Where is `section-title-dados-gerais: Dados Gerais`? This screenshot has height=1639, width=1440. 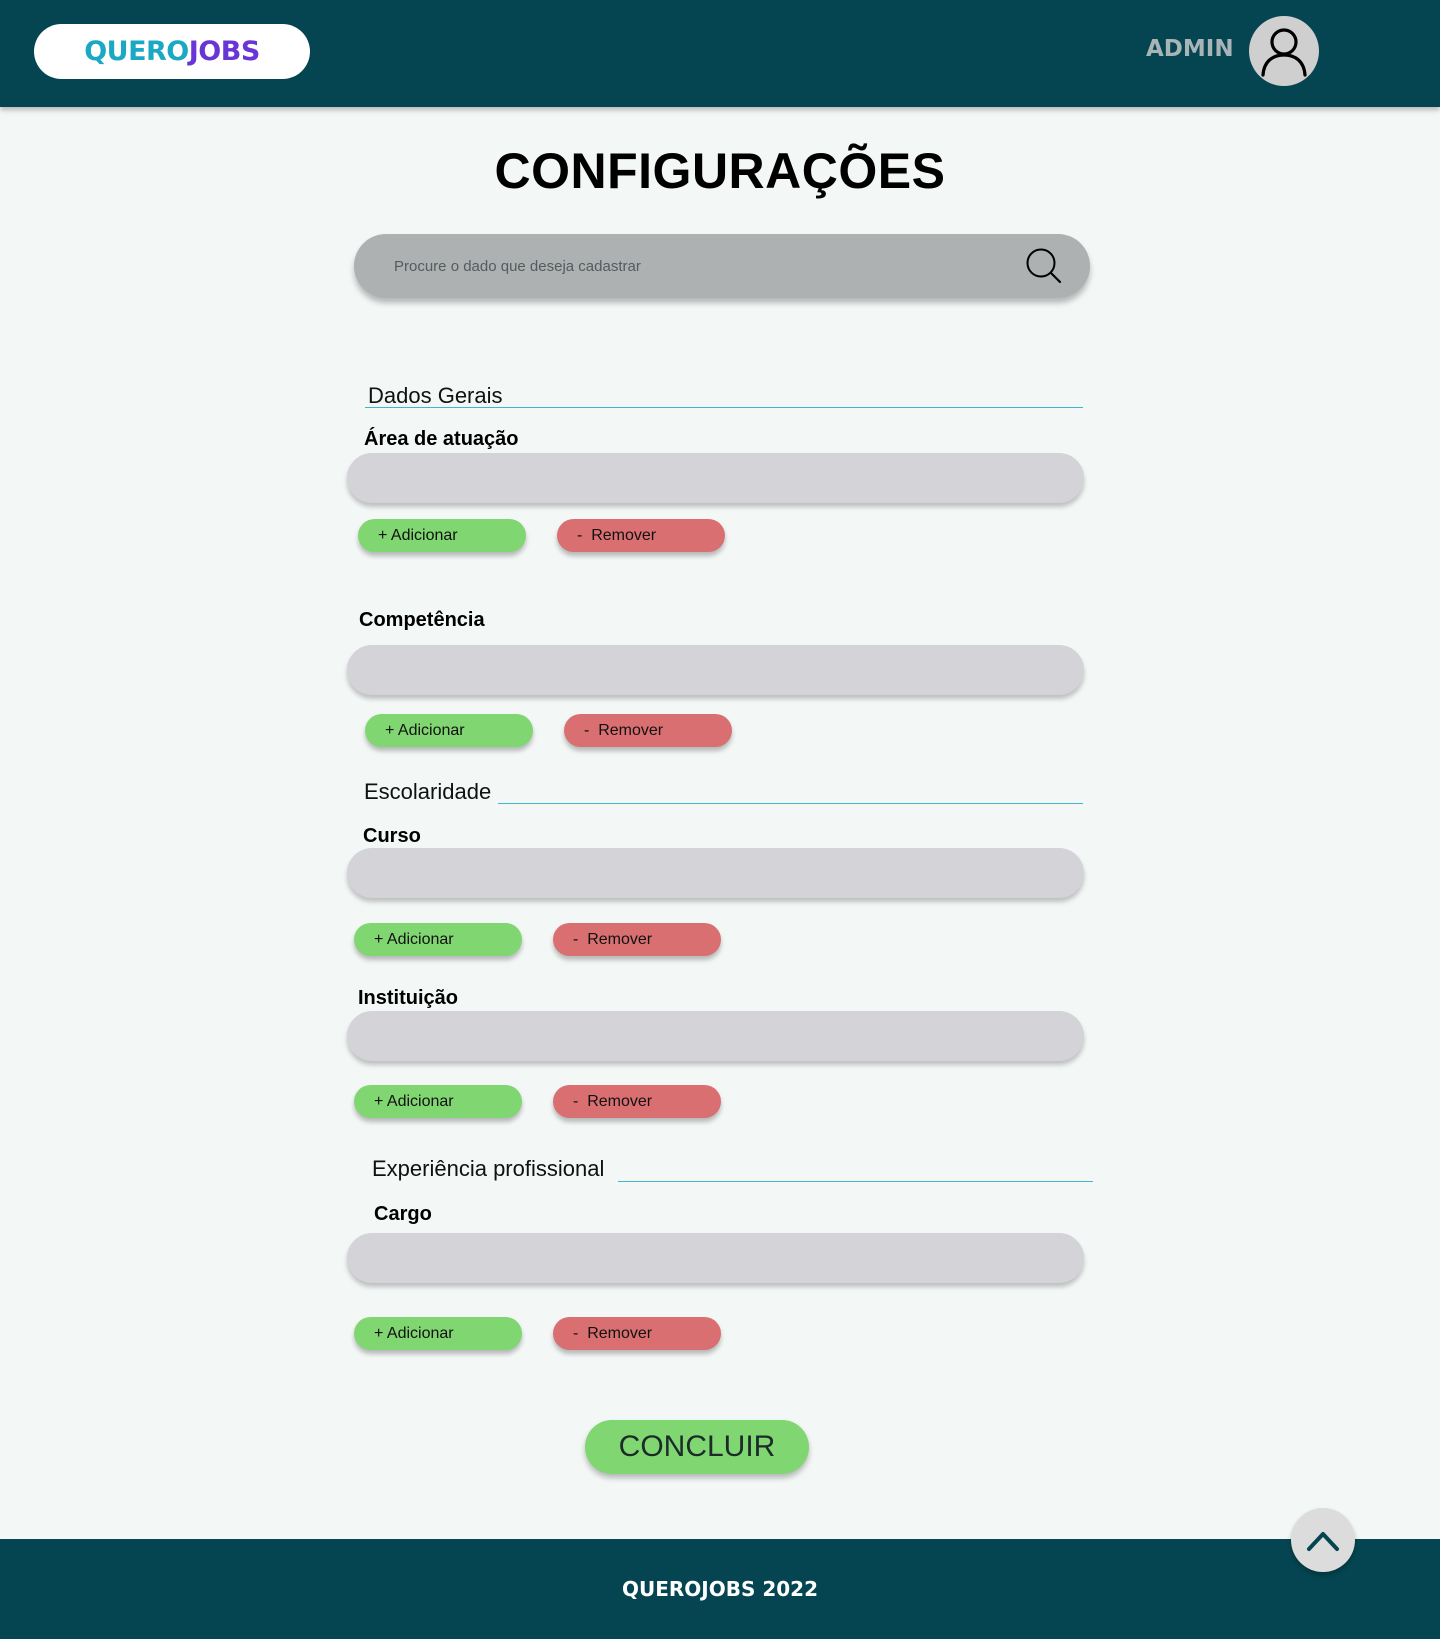 section-title-dados-gerais: Dados Gerais is located at coordinates (435, 395).